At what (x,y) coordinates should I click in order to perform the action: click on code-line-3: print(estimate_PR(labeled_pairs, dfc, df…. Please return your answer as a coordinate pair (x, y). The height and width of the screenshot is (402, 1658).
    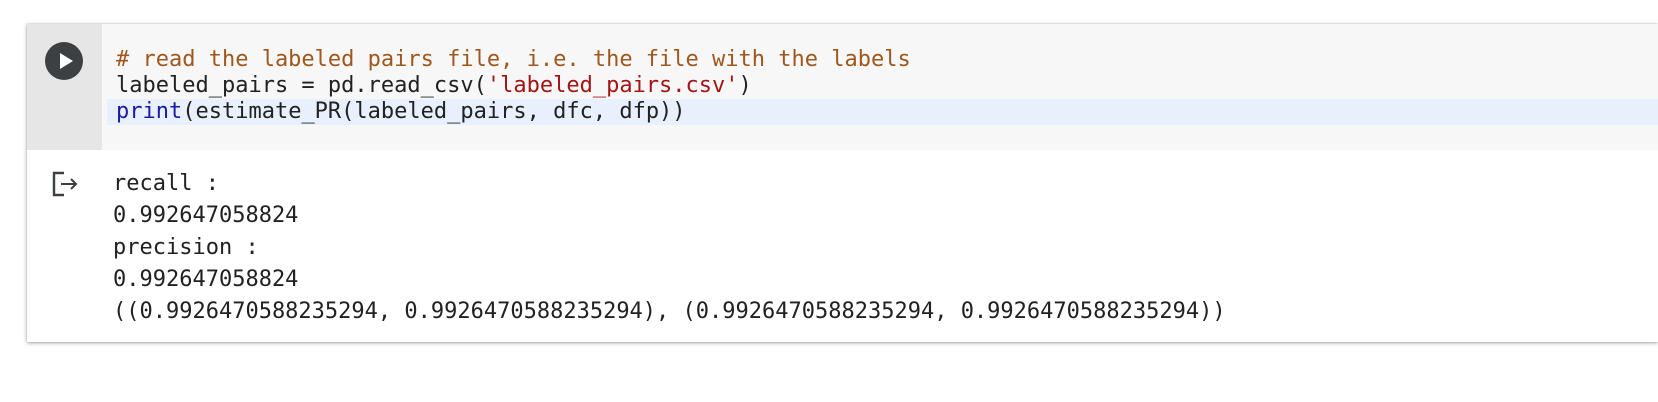
    Looking at the image, I should click on (401, 112).